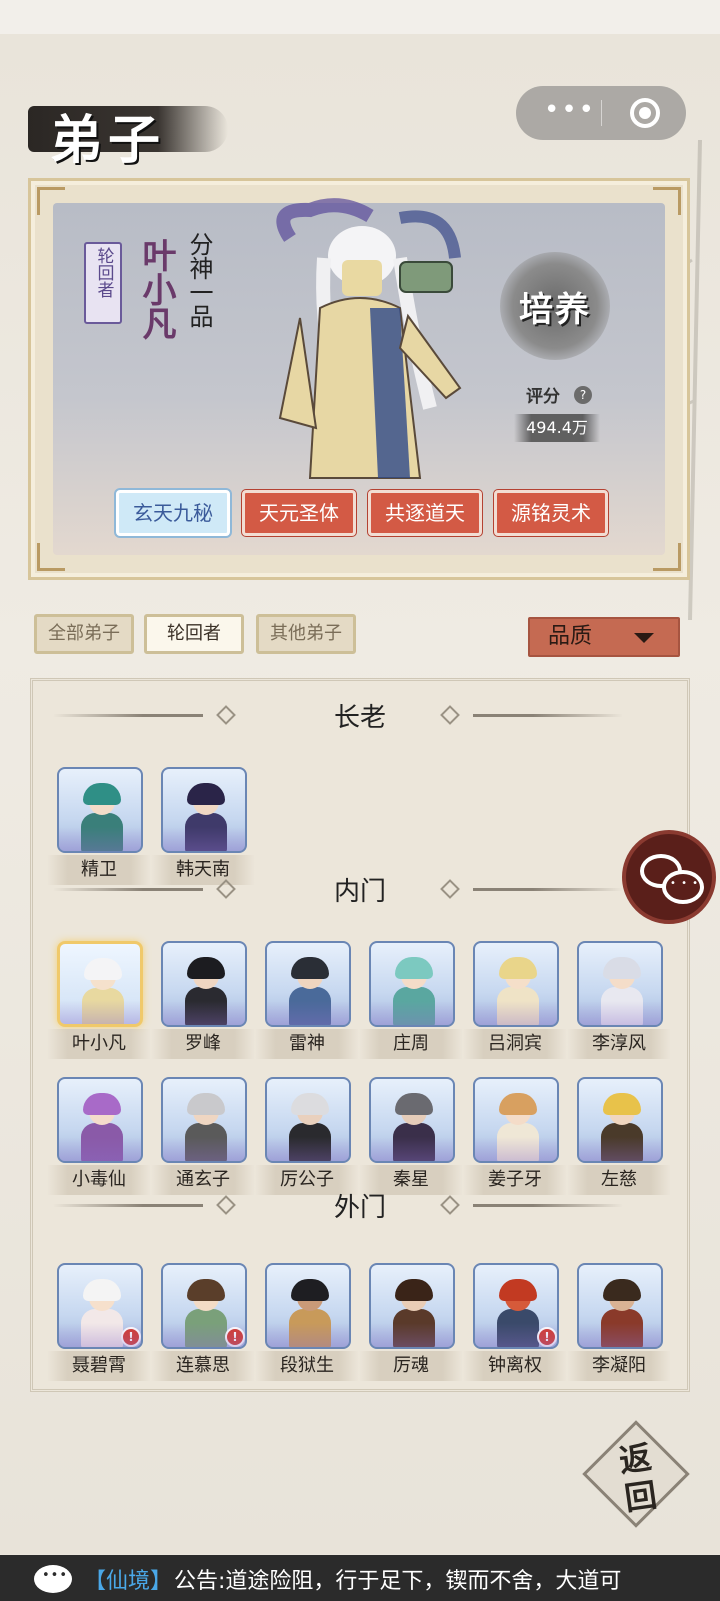  What do you see at coordinates (555, 310) in the screenshot?
I see `train-button-label: 培养` at bounding box center [555, 310].